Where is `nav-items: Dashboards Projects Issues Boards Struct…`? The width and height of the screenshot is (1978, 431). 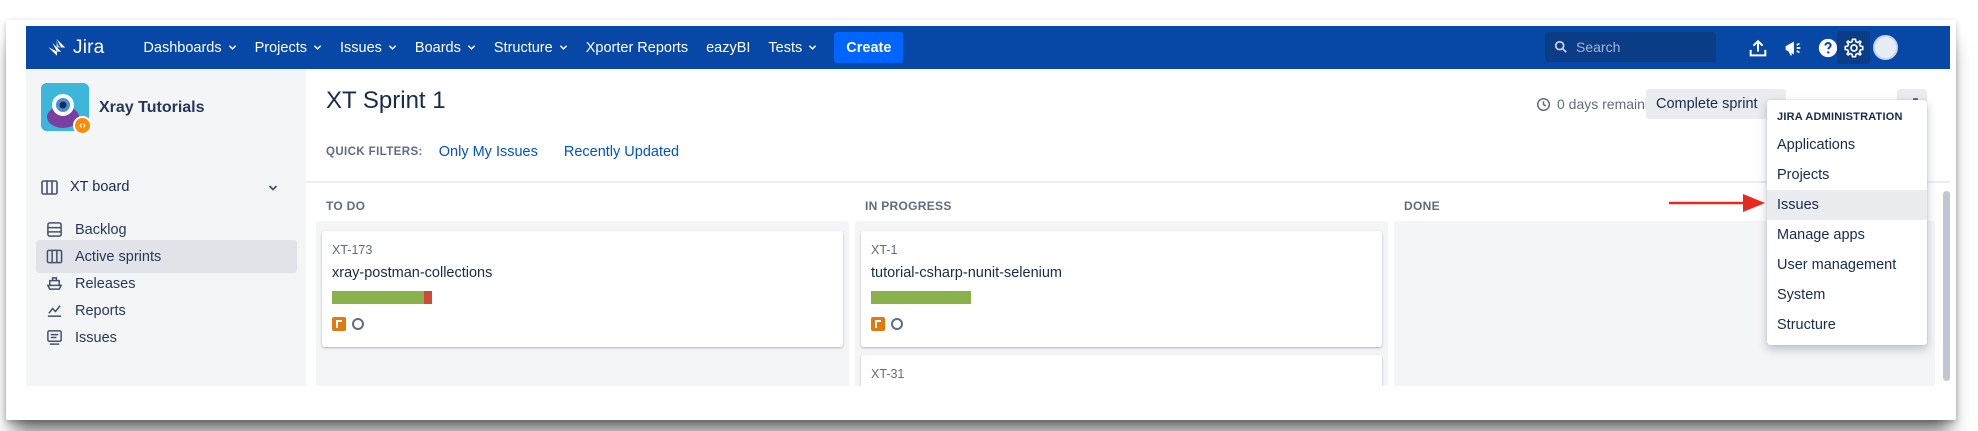 nav-items: Dashboards Projects Issues Boards Struct… is located at coordinates (519, 47).